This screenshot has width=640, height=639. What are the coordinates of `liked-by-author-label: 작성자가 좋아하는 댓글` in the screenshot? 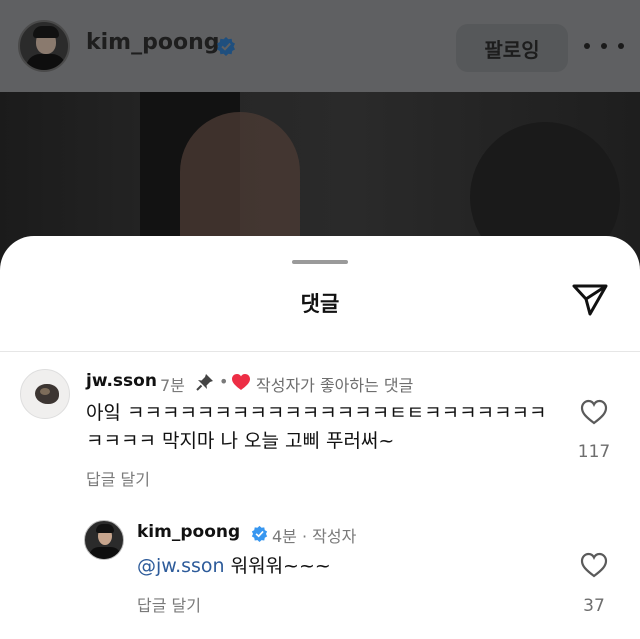 It's located at (335, 385).